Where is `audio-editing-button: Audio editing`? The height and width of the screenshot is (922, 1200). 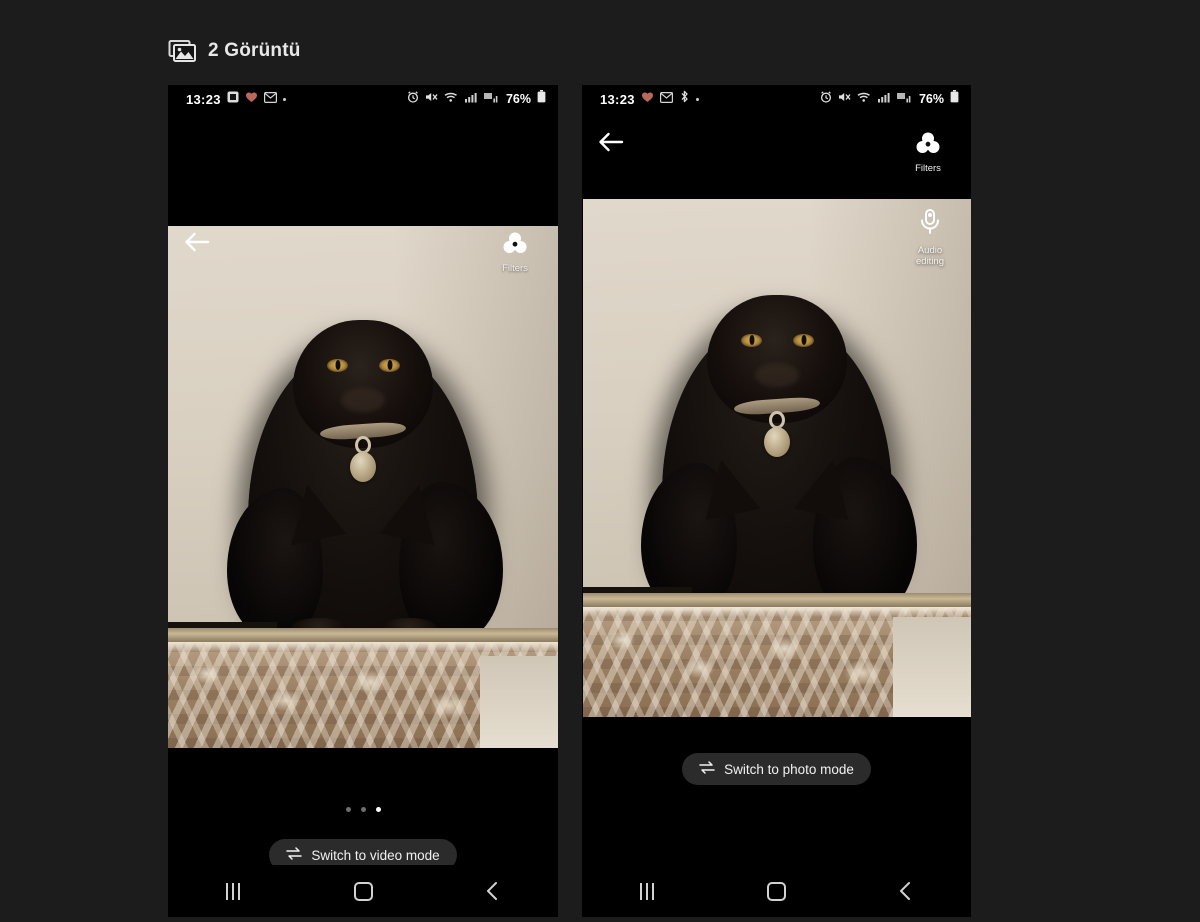 audio-editing-button: Audio editing is located at coordinates (930, 237).